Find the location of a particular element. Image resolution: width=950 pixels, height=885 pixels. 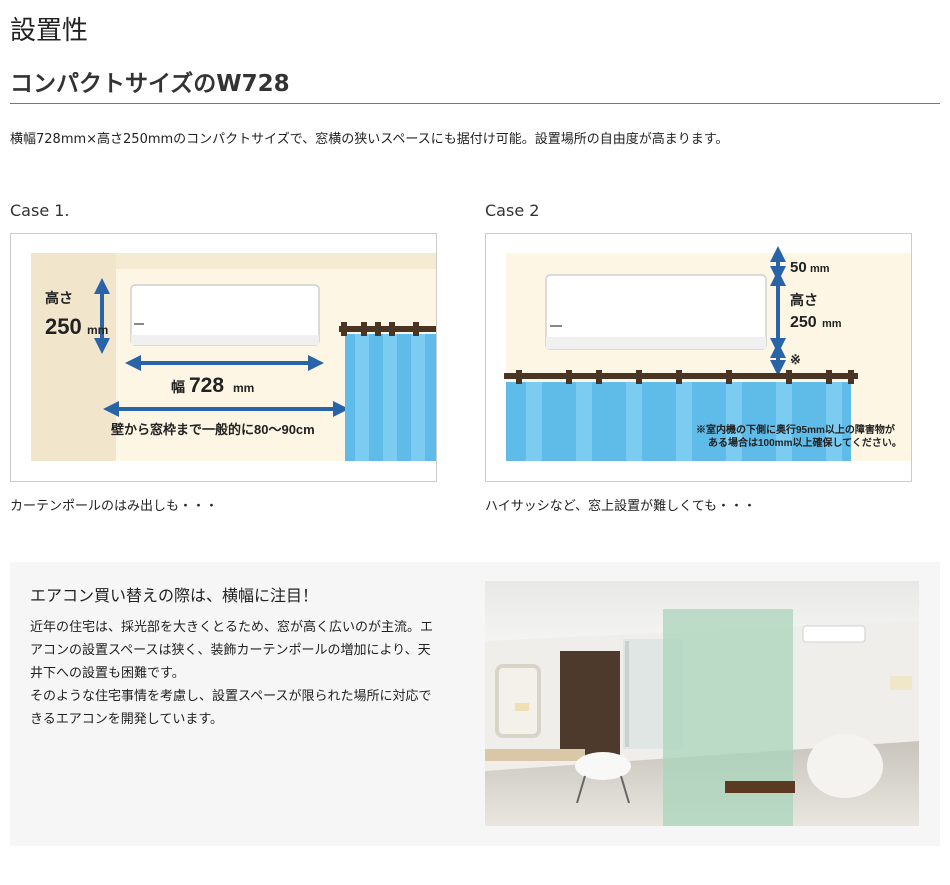

divider is located at coordinates (475, 103).